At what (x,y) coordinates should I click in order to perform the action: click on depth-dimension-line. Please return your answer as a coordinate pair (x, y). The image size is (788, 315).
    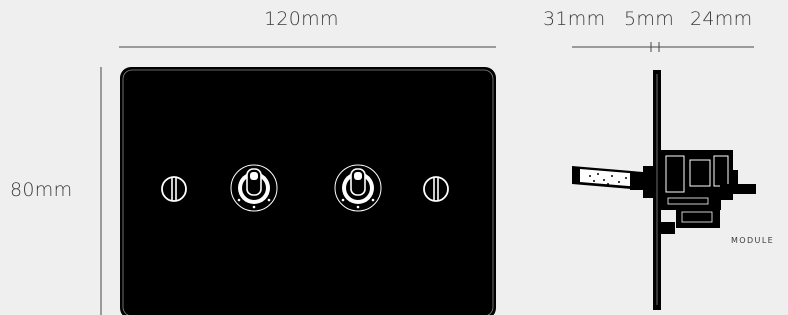
    Looking at the image, I should click on (663, 47).